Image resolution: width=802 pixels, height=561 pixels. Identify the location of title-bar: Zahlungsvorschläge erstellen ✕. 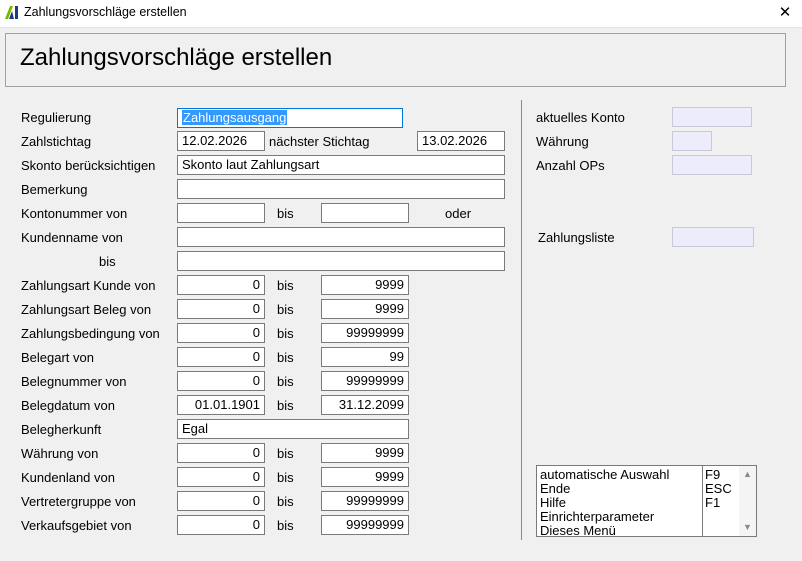
(401, 14).